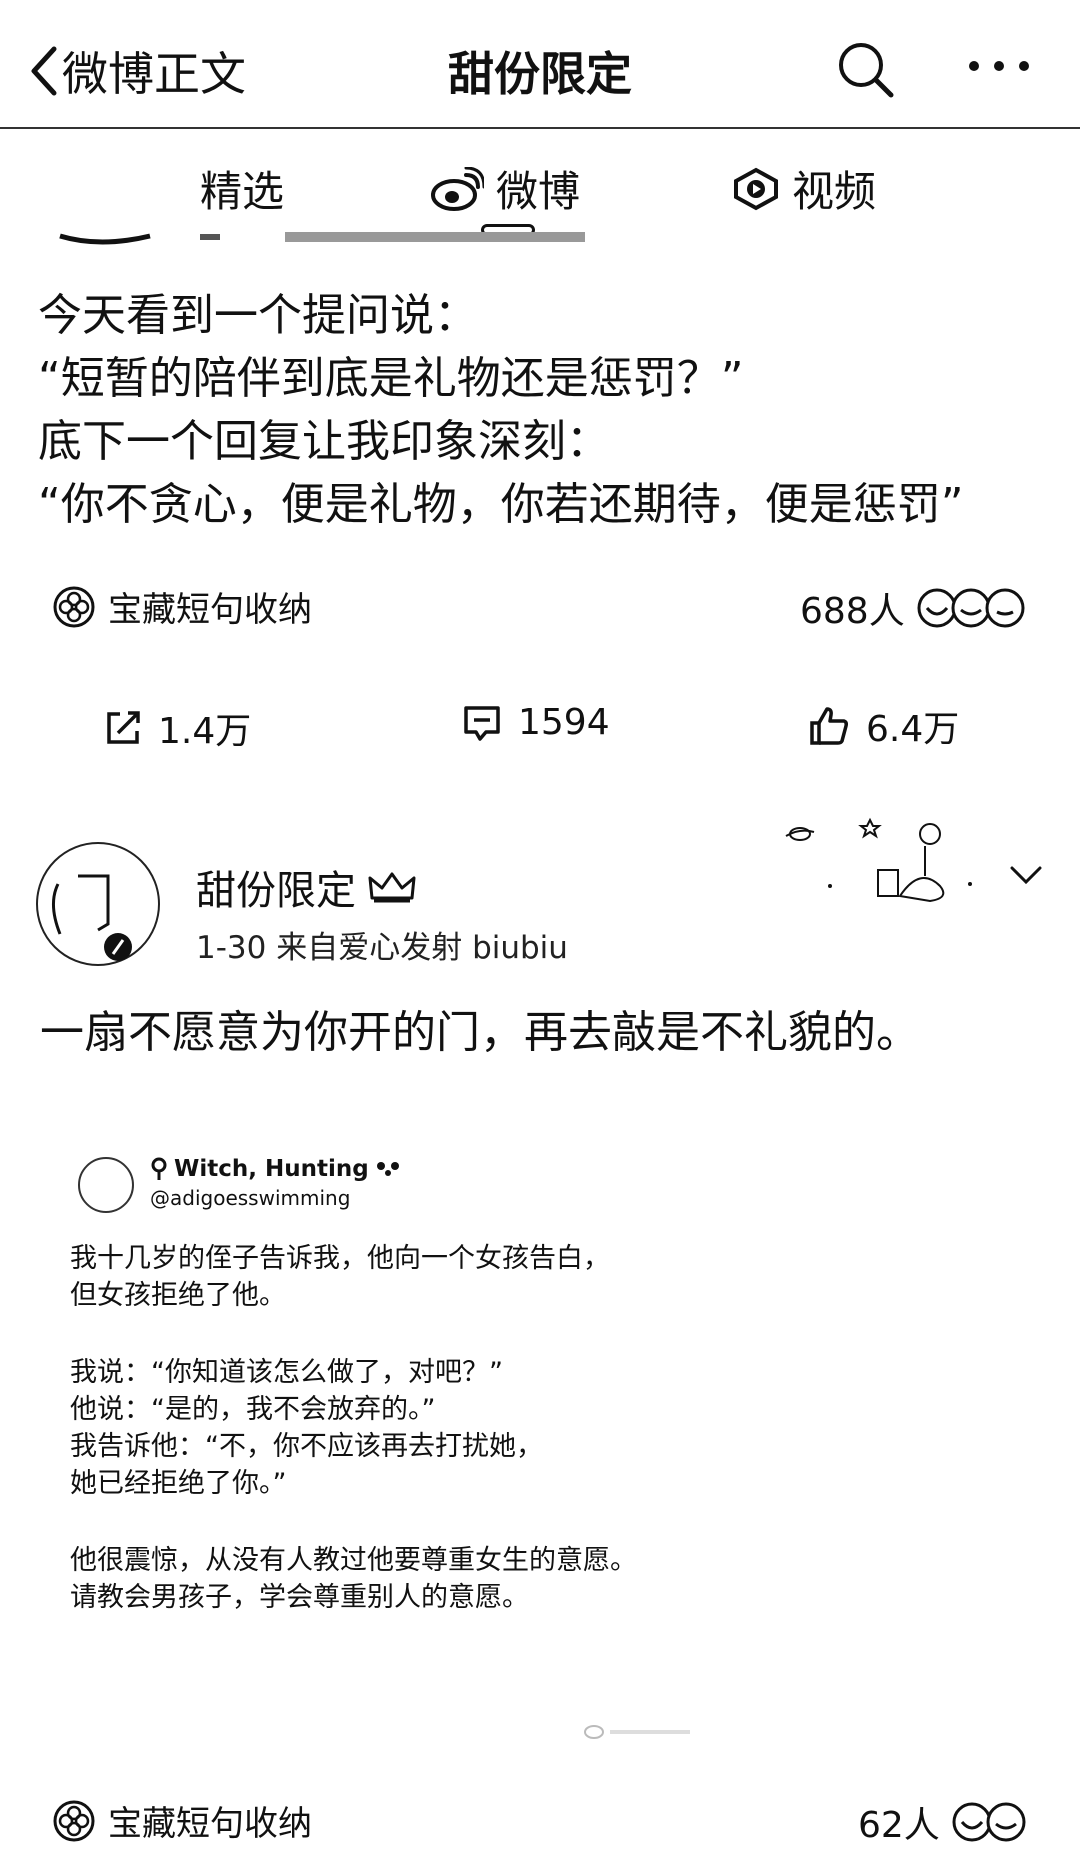  I want to click on post-line: 底下一个回复让我印象深刻：, so click(324, 441).